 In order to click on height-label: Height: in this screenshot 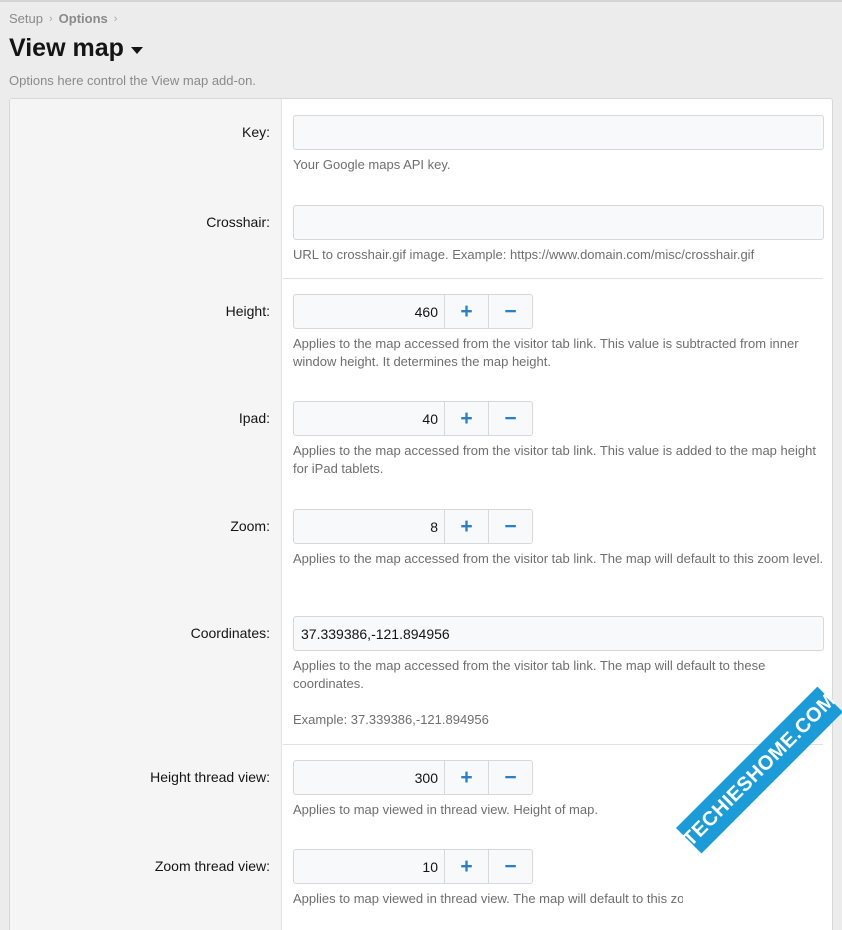, I will do `click(247, 311)`.